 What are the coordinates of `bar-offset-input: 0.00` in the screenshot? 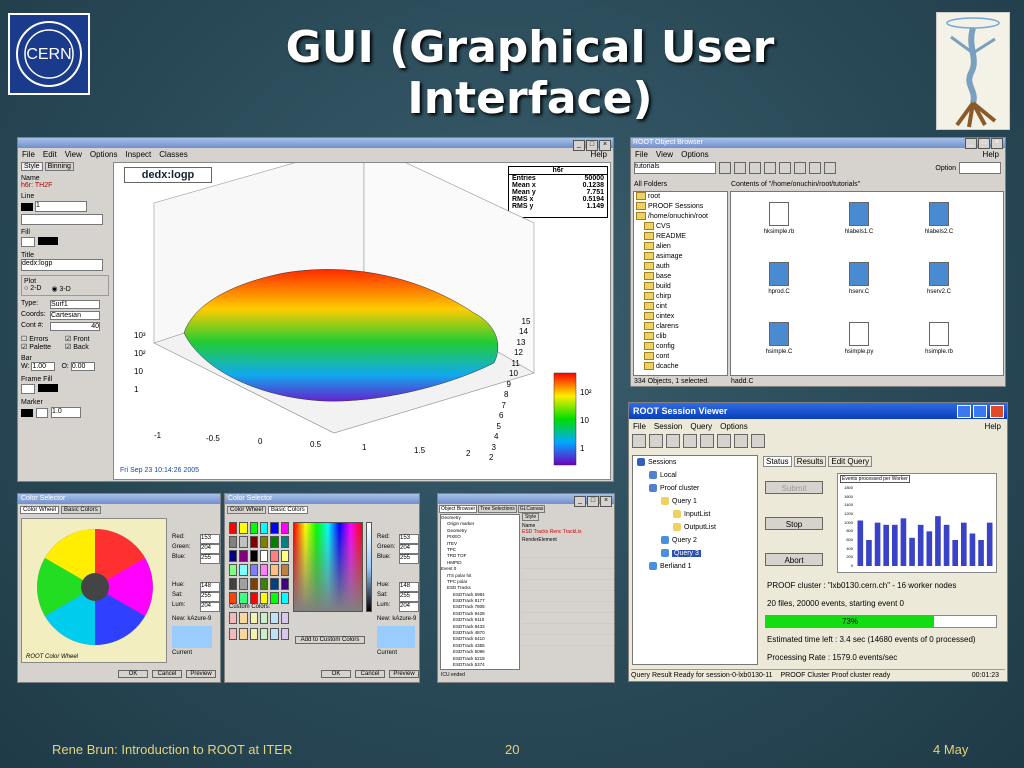 It's located at (82, 366).